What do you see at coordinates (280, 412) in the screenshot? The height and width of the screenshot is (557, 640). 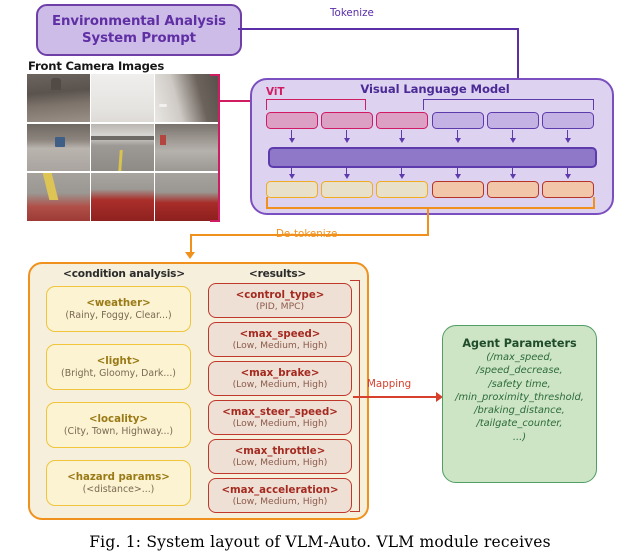 I see `result-name: <max_steer_speed>` at bounding box center [280, 412].